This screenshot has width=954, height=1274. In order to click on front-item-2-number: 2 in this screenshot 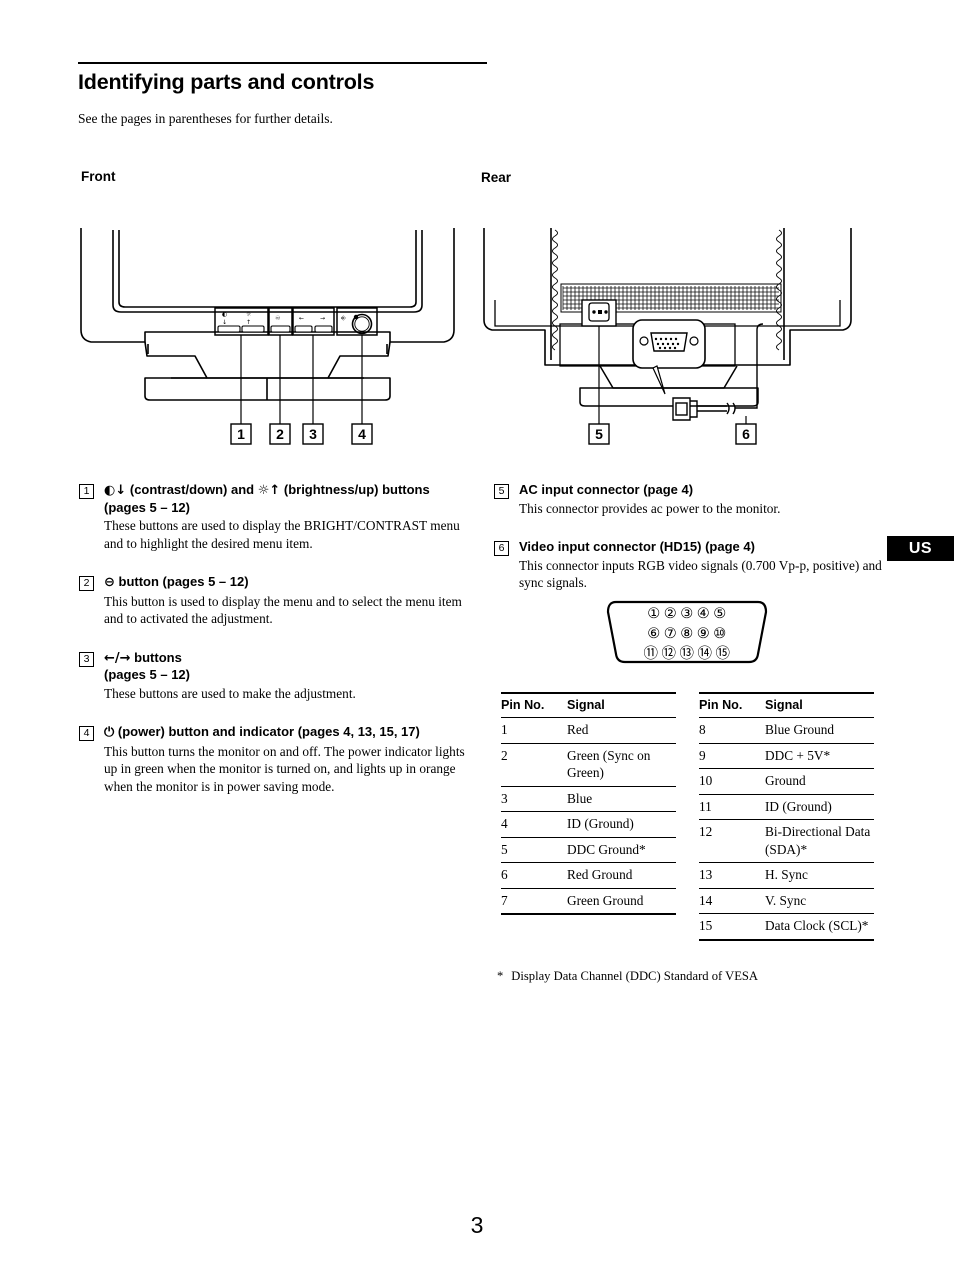, I will do `click(86, 583)`.